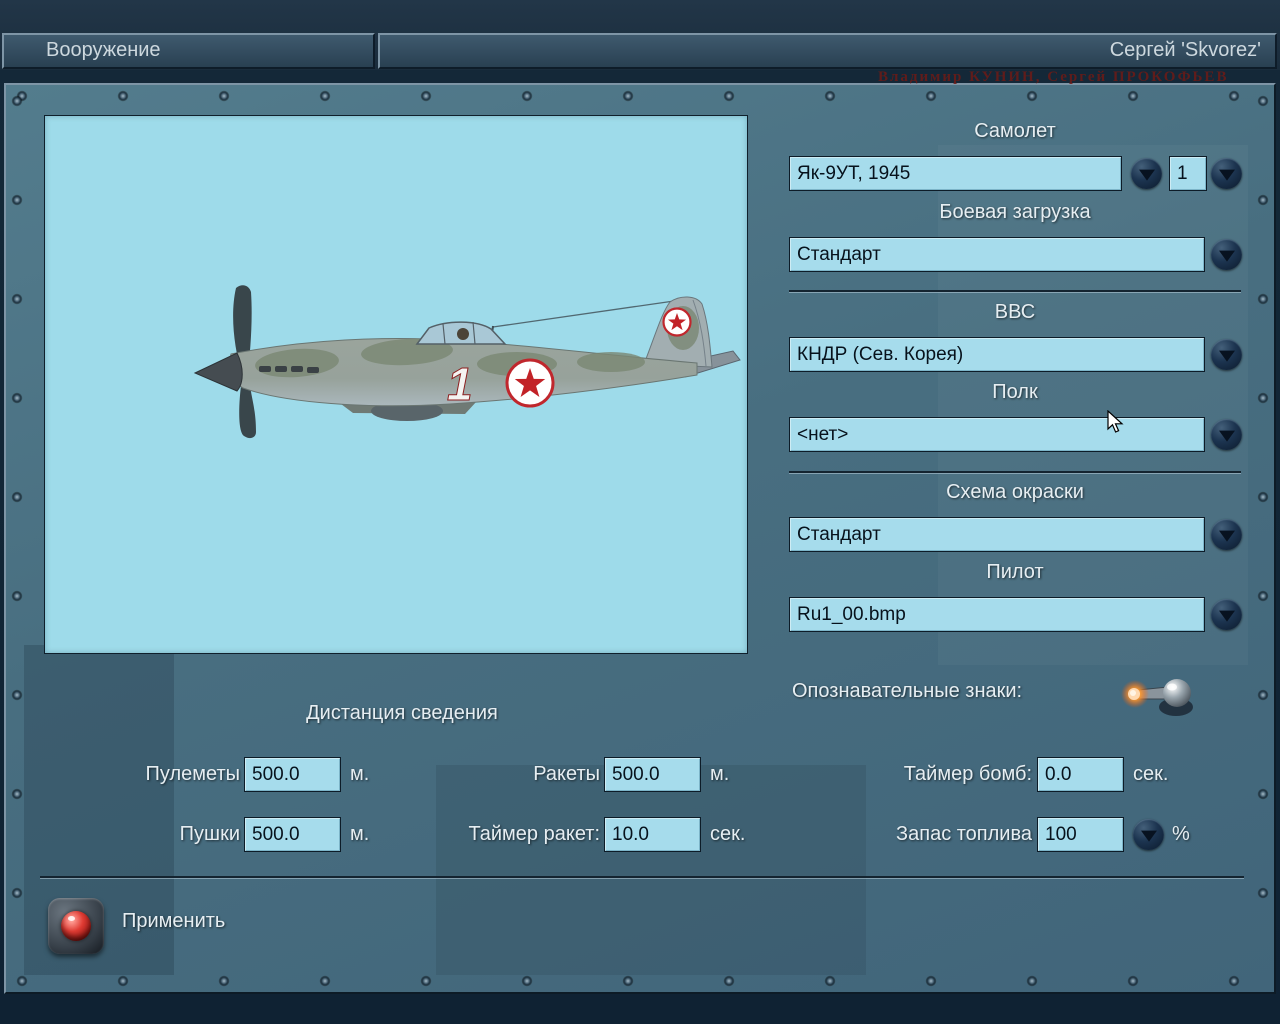 This screenshot has height=1024, width=1280. I want to click on aircraft-image: 1, so click(467, 362).